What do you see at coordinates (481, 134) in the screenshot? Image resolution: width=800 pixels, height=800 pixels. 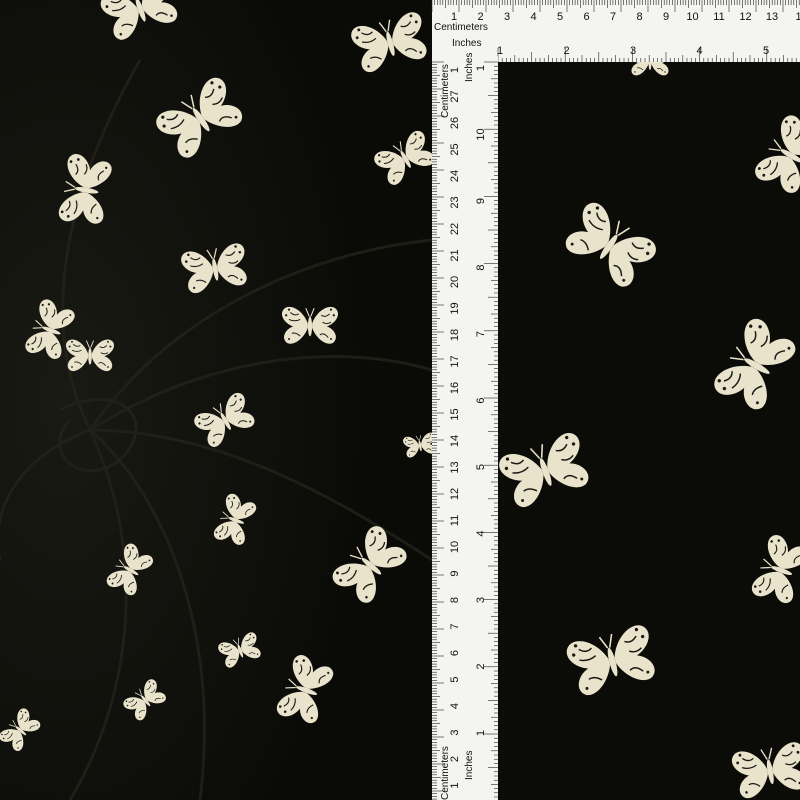 I see `left-inch-number: 10` at bounding box center [481, 134].